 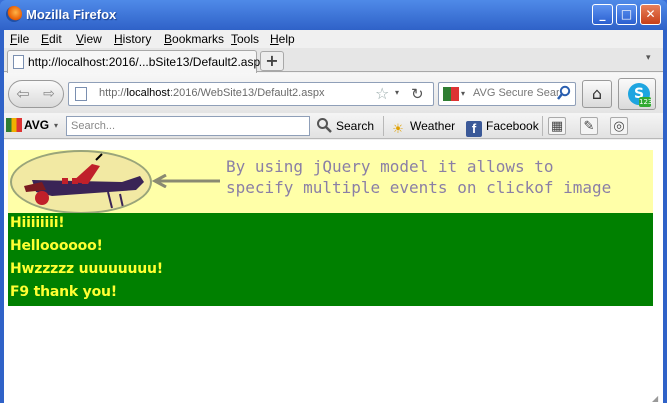 What do you see at coordinates (132, 39) in the screenshot?
I see `menu-history: History` at bounding box center [132, 39].